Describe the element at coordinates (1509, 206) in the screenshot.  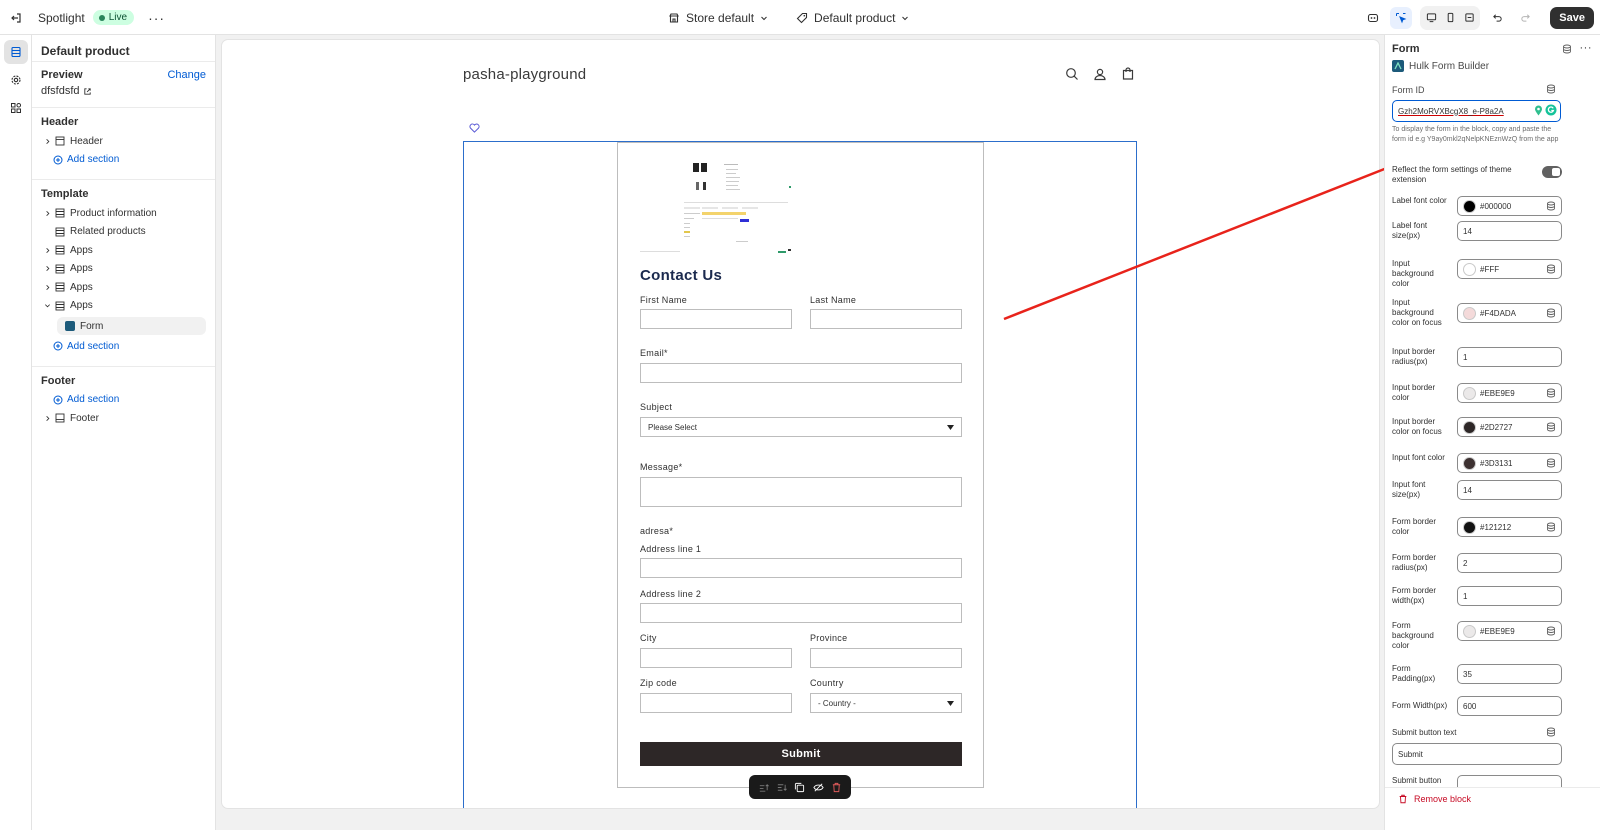
I see `setting-field: #000000` at that location.